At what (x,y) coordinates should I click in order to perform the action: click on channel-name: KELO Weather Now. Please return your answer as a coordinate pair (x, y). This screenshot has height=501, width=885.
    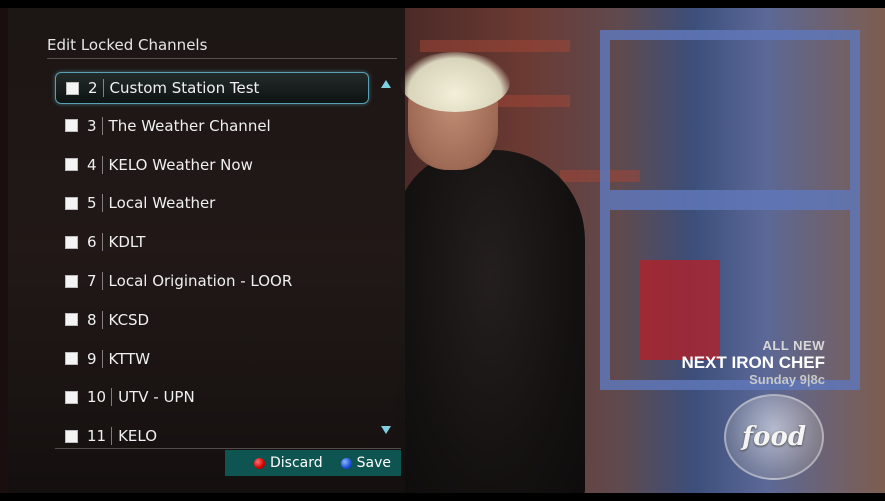
    Looking at the image, I should click on (180, 164).